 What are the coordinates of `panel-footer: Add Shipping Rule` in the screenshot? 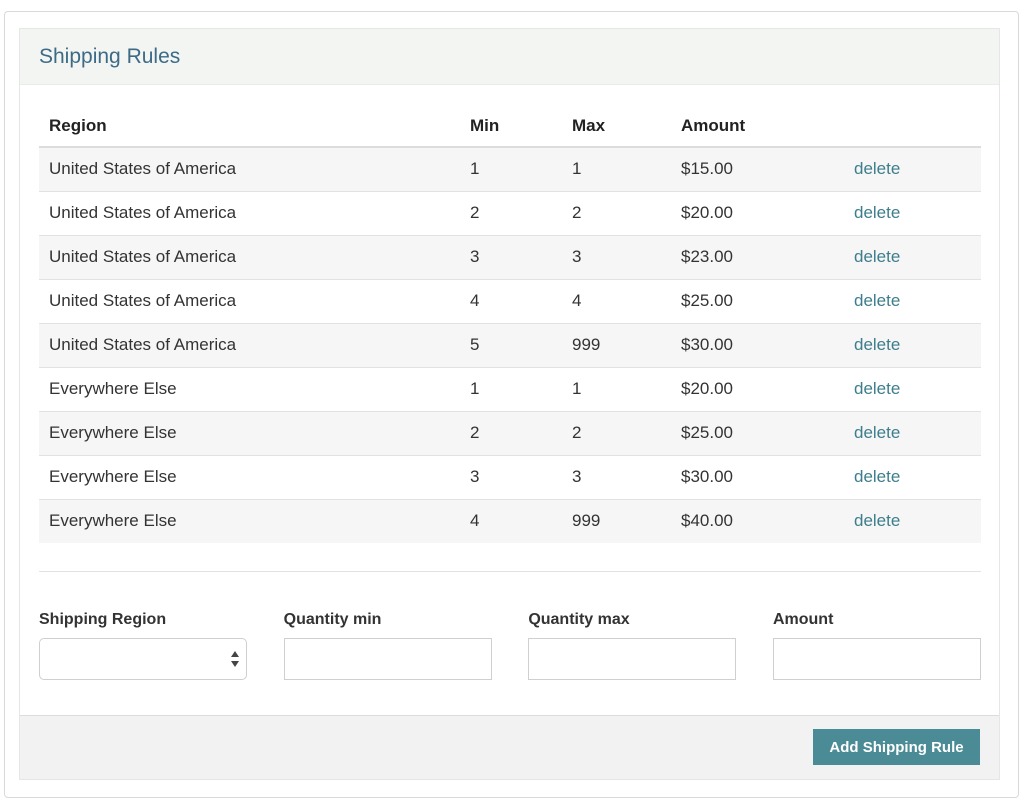 It's located at (509, 747).